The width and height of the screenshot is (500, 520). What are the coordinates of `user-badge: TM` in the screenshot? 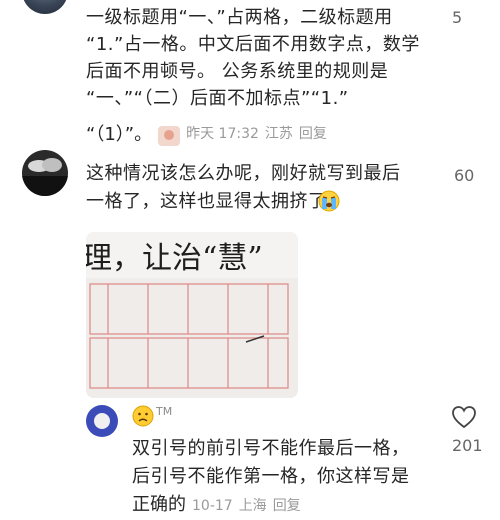 It's located at (164, 411).